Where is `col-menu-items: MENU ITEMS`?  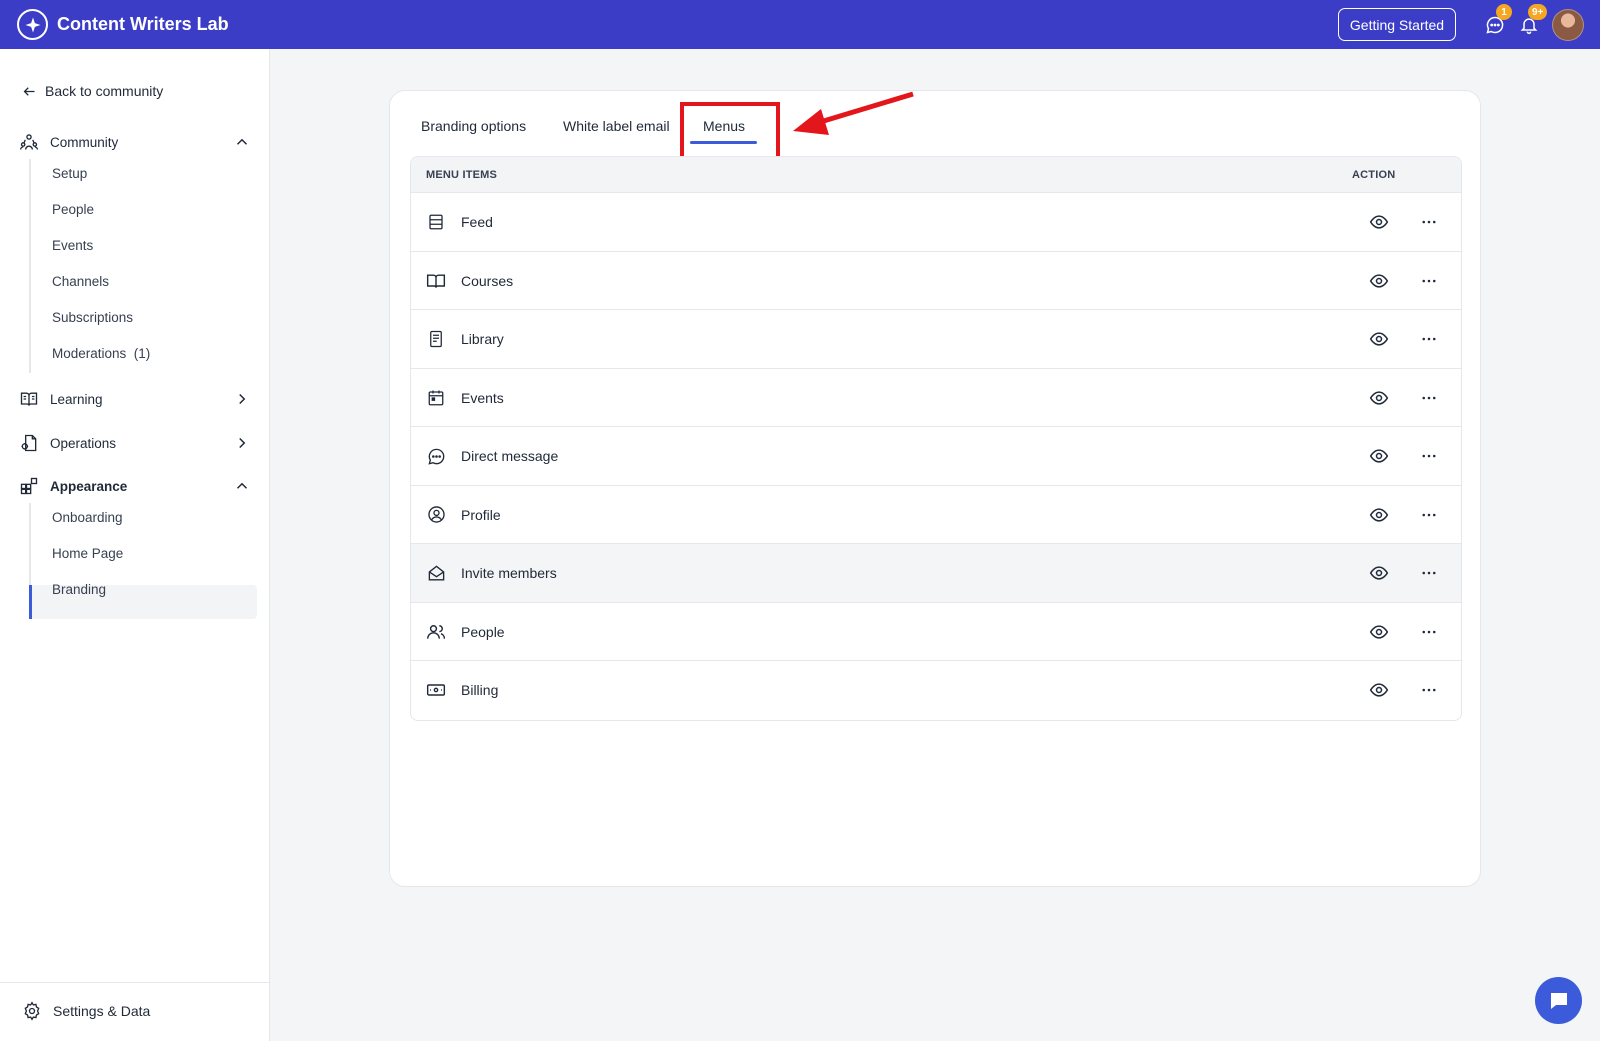
col-menu-items: MENU ITEMS is located at coordinates (462, 175).